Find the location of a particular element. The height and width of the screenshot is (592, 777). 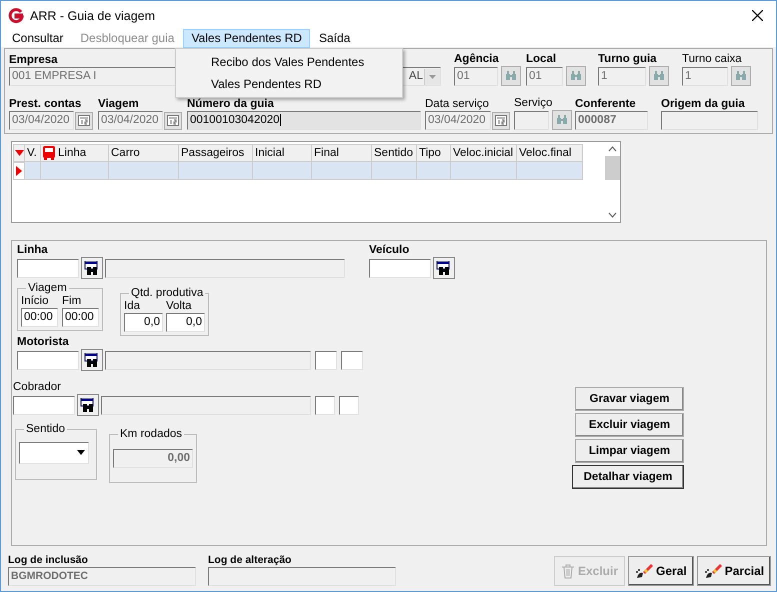

column-label: Passageiros is located at coordinates (212, 153).